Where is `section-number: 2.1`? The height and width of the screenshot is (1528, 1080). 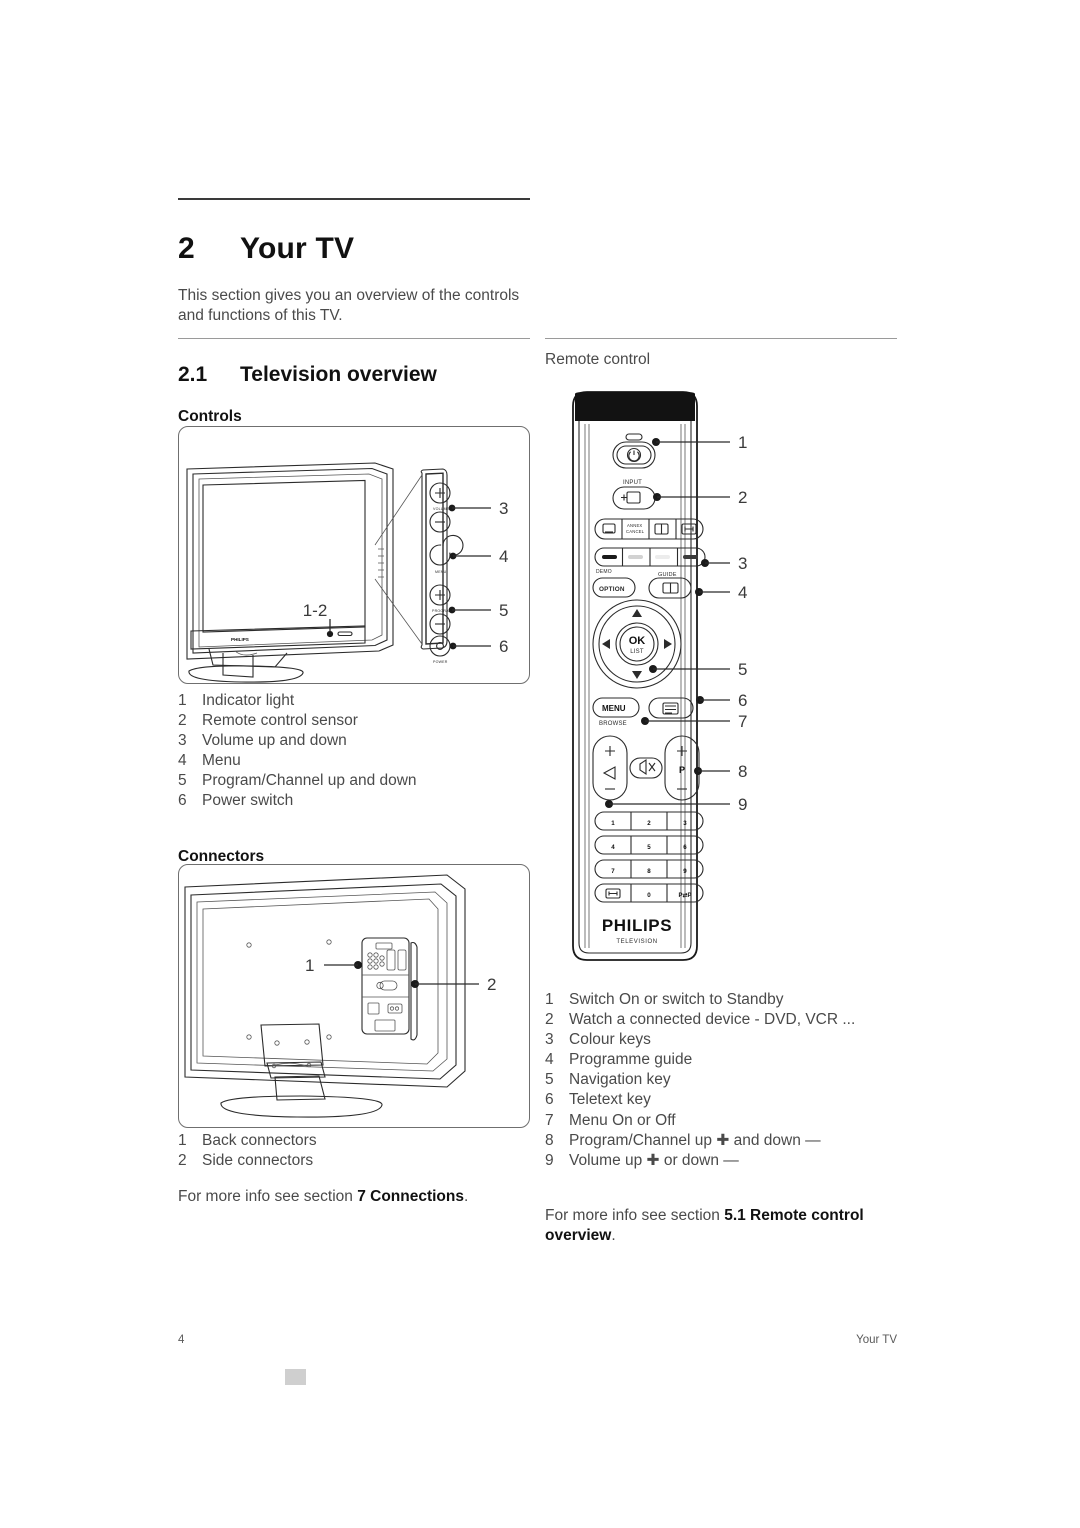 section-number: 2.1 is located at coordinates (193, 375).